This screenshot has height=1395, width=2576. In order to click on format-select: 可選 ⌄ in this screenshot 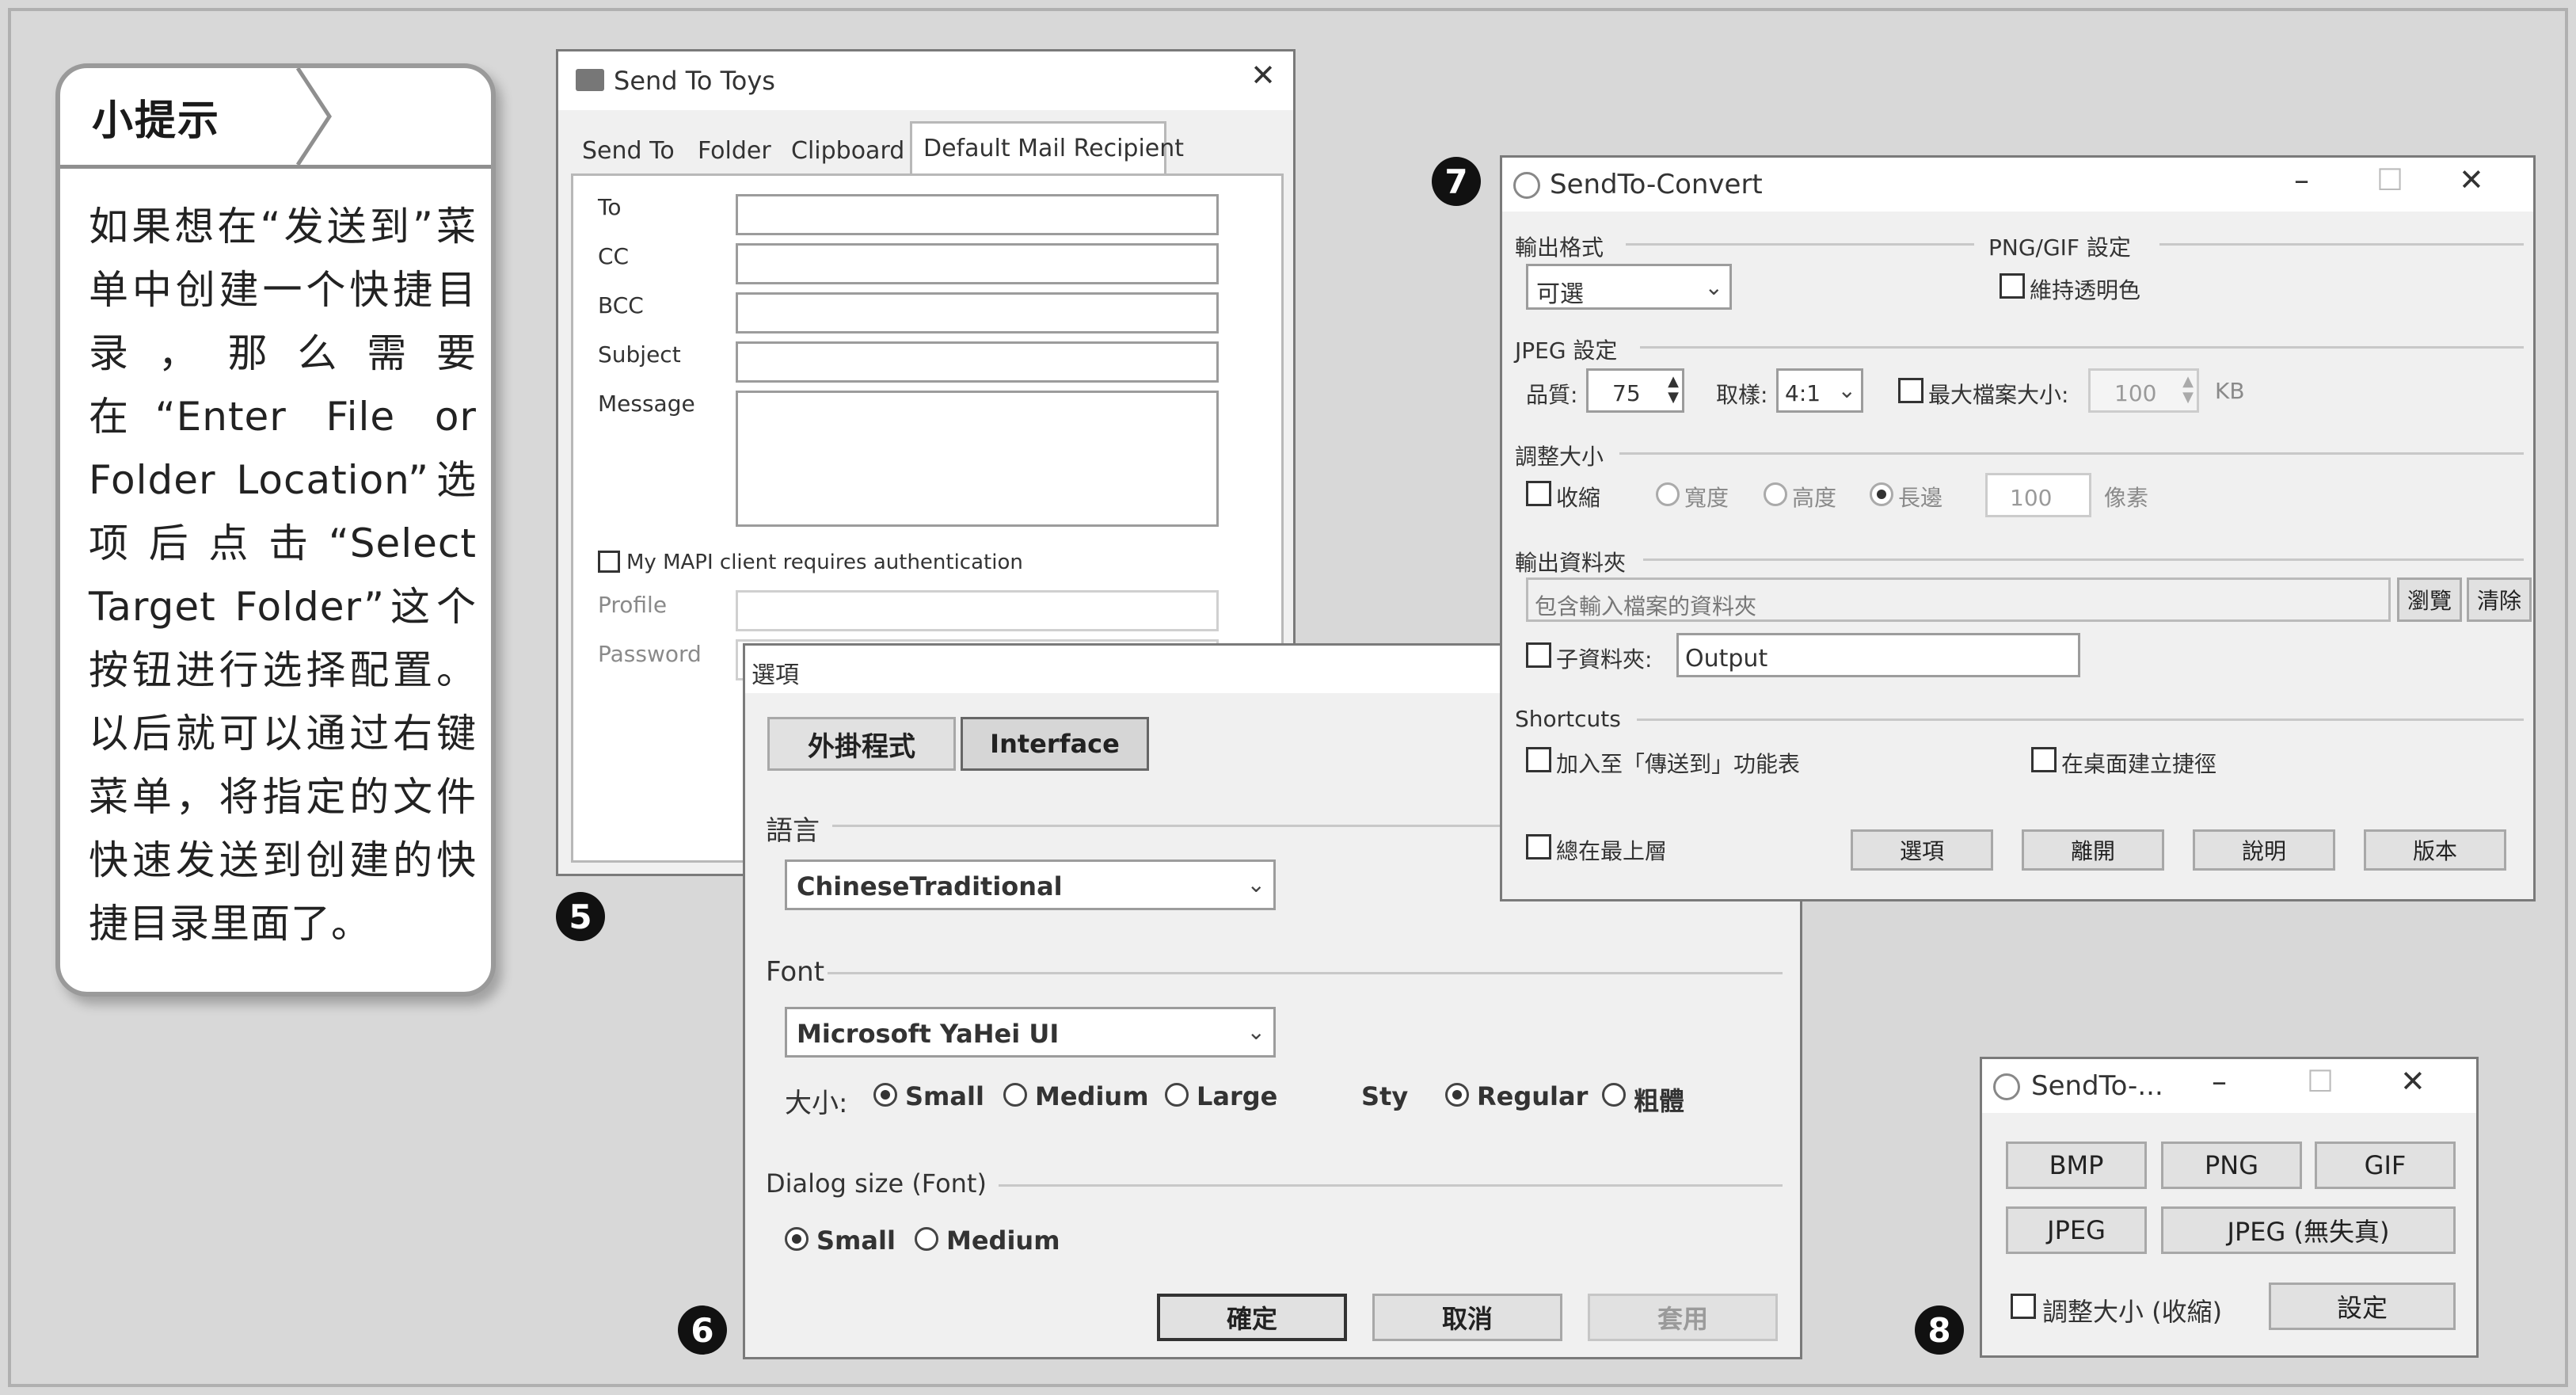, I will do `click(1629, 287)`.